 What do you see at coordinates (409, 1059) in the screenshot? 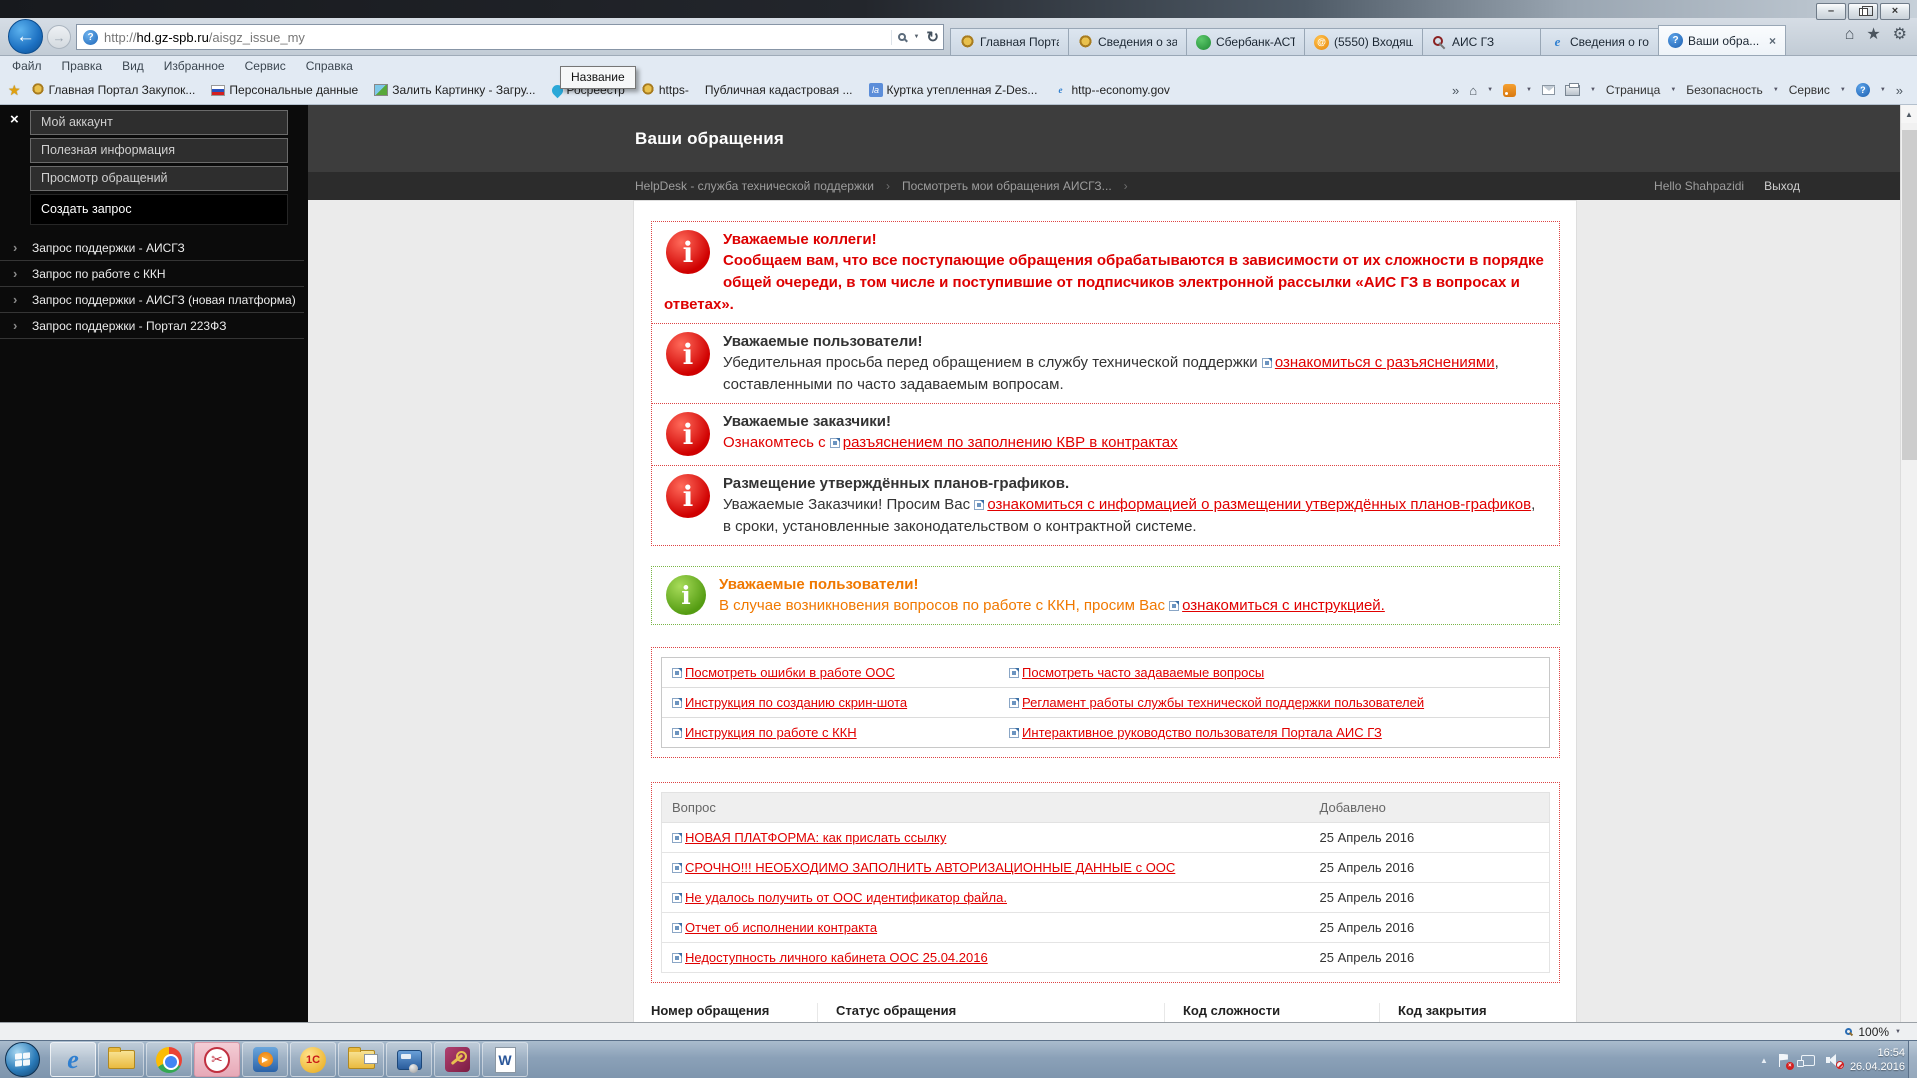
I see `taskbar-control-panel` at bounding box center [409, 1059].